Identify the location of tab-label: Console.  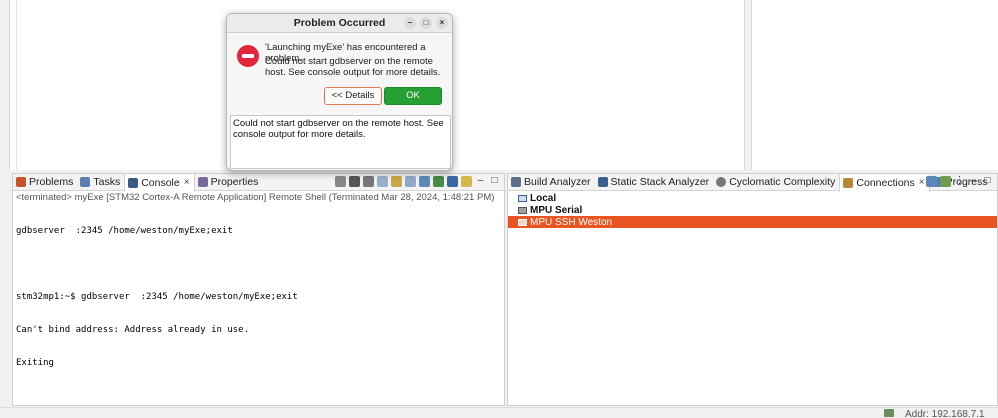
(160, 182).